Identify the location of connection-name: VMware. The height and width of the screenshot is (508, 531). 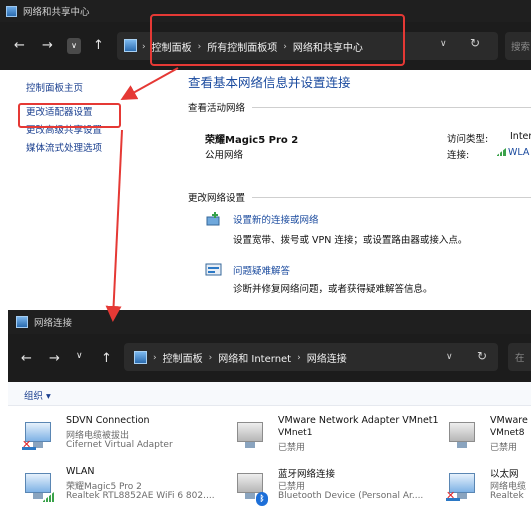
(509, 420).